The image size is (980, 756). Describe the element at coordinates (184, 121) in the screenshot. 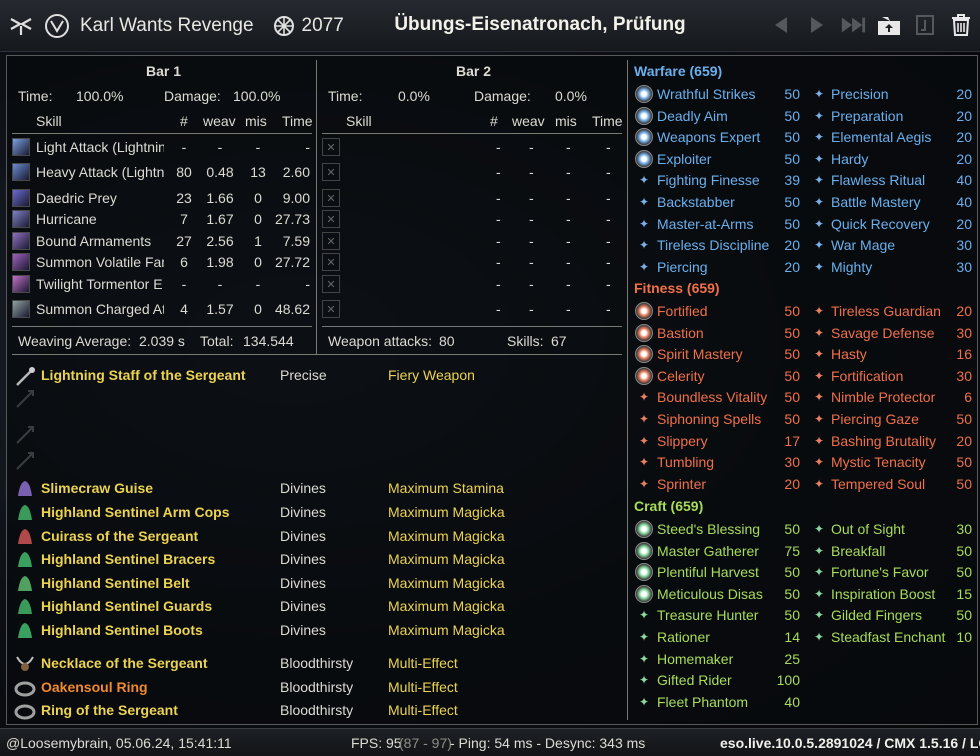

I see `bar1-header-count: #` at that location.